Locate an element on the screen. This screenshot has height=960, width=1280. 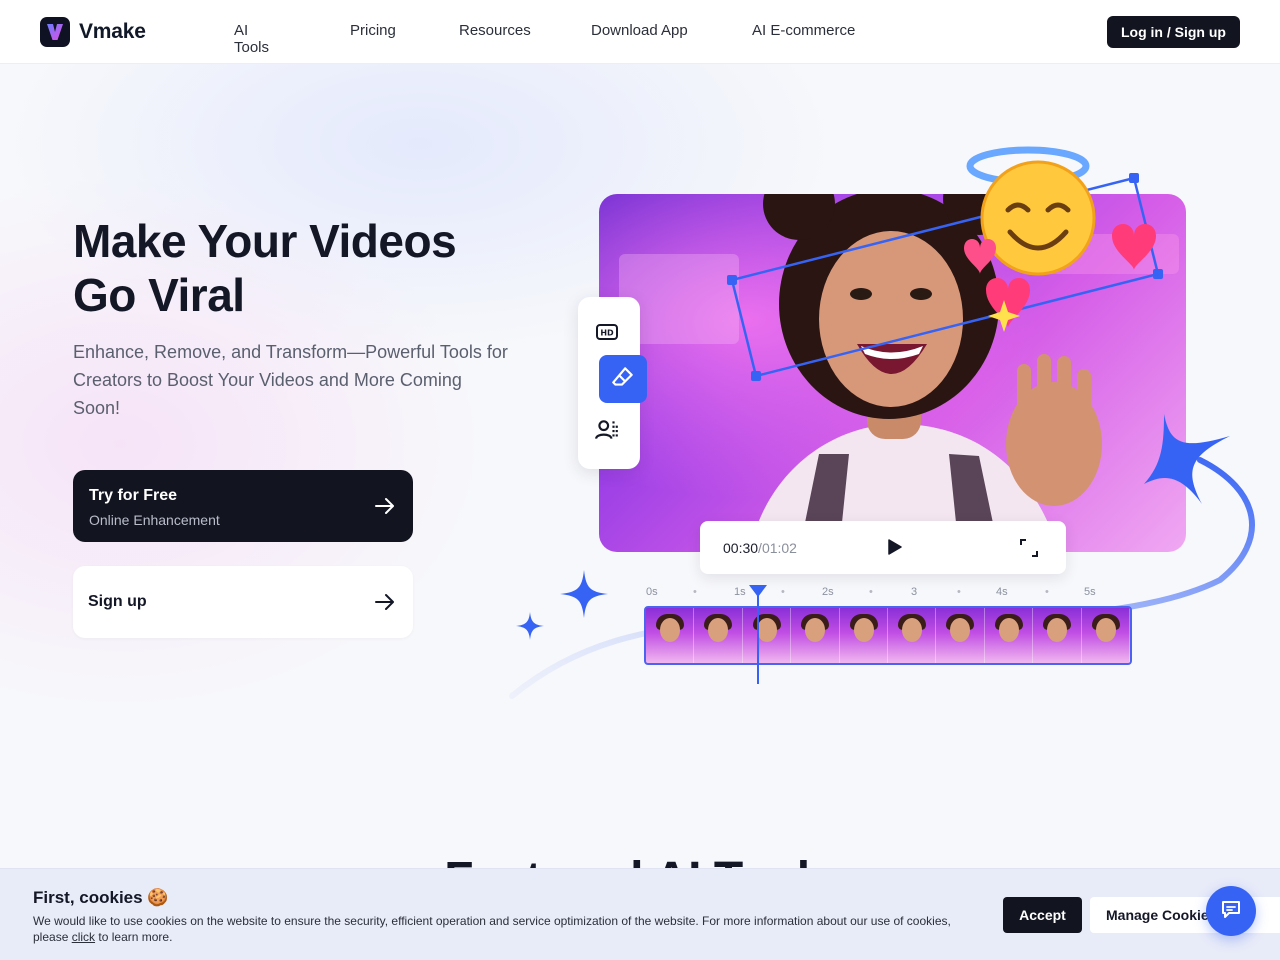
cookie-policy-link: click is located at coordinates (83, 937).